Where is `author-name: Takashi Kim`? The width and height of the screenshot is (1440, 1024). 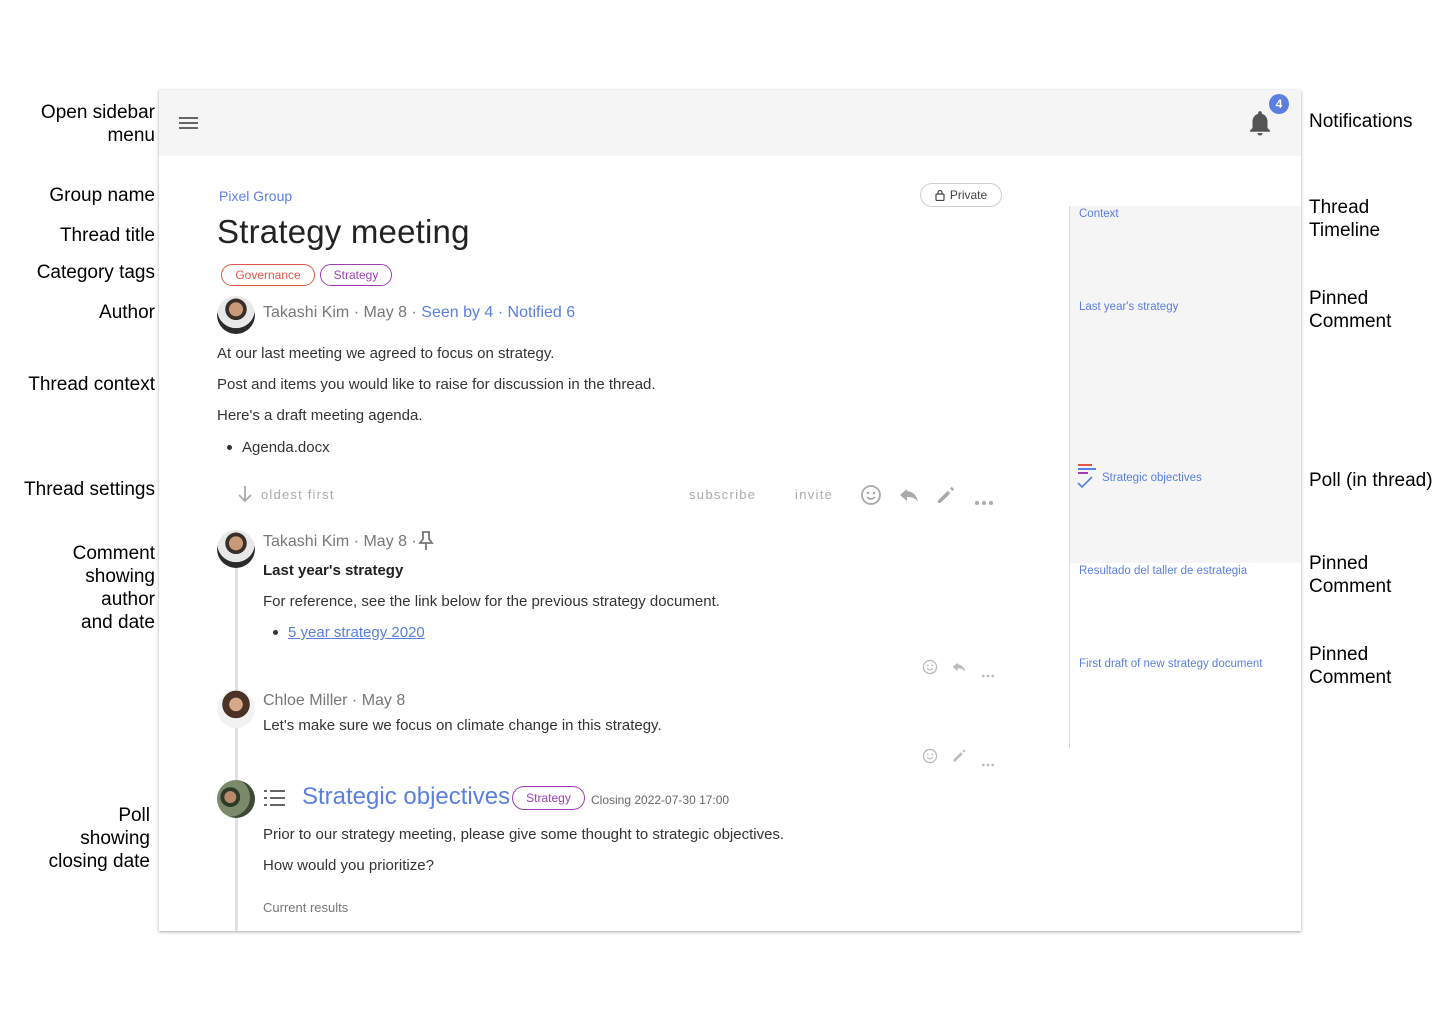 author-name: Takashi Kim is located at coordinates (306, 312).